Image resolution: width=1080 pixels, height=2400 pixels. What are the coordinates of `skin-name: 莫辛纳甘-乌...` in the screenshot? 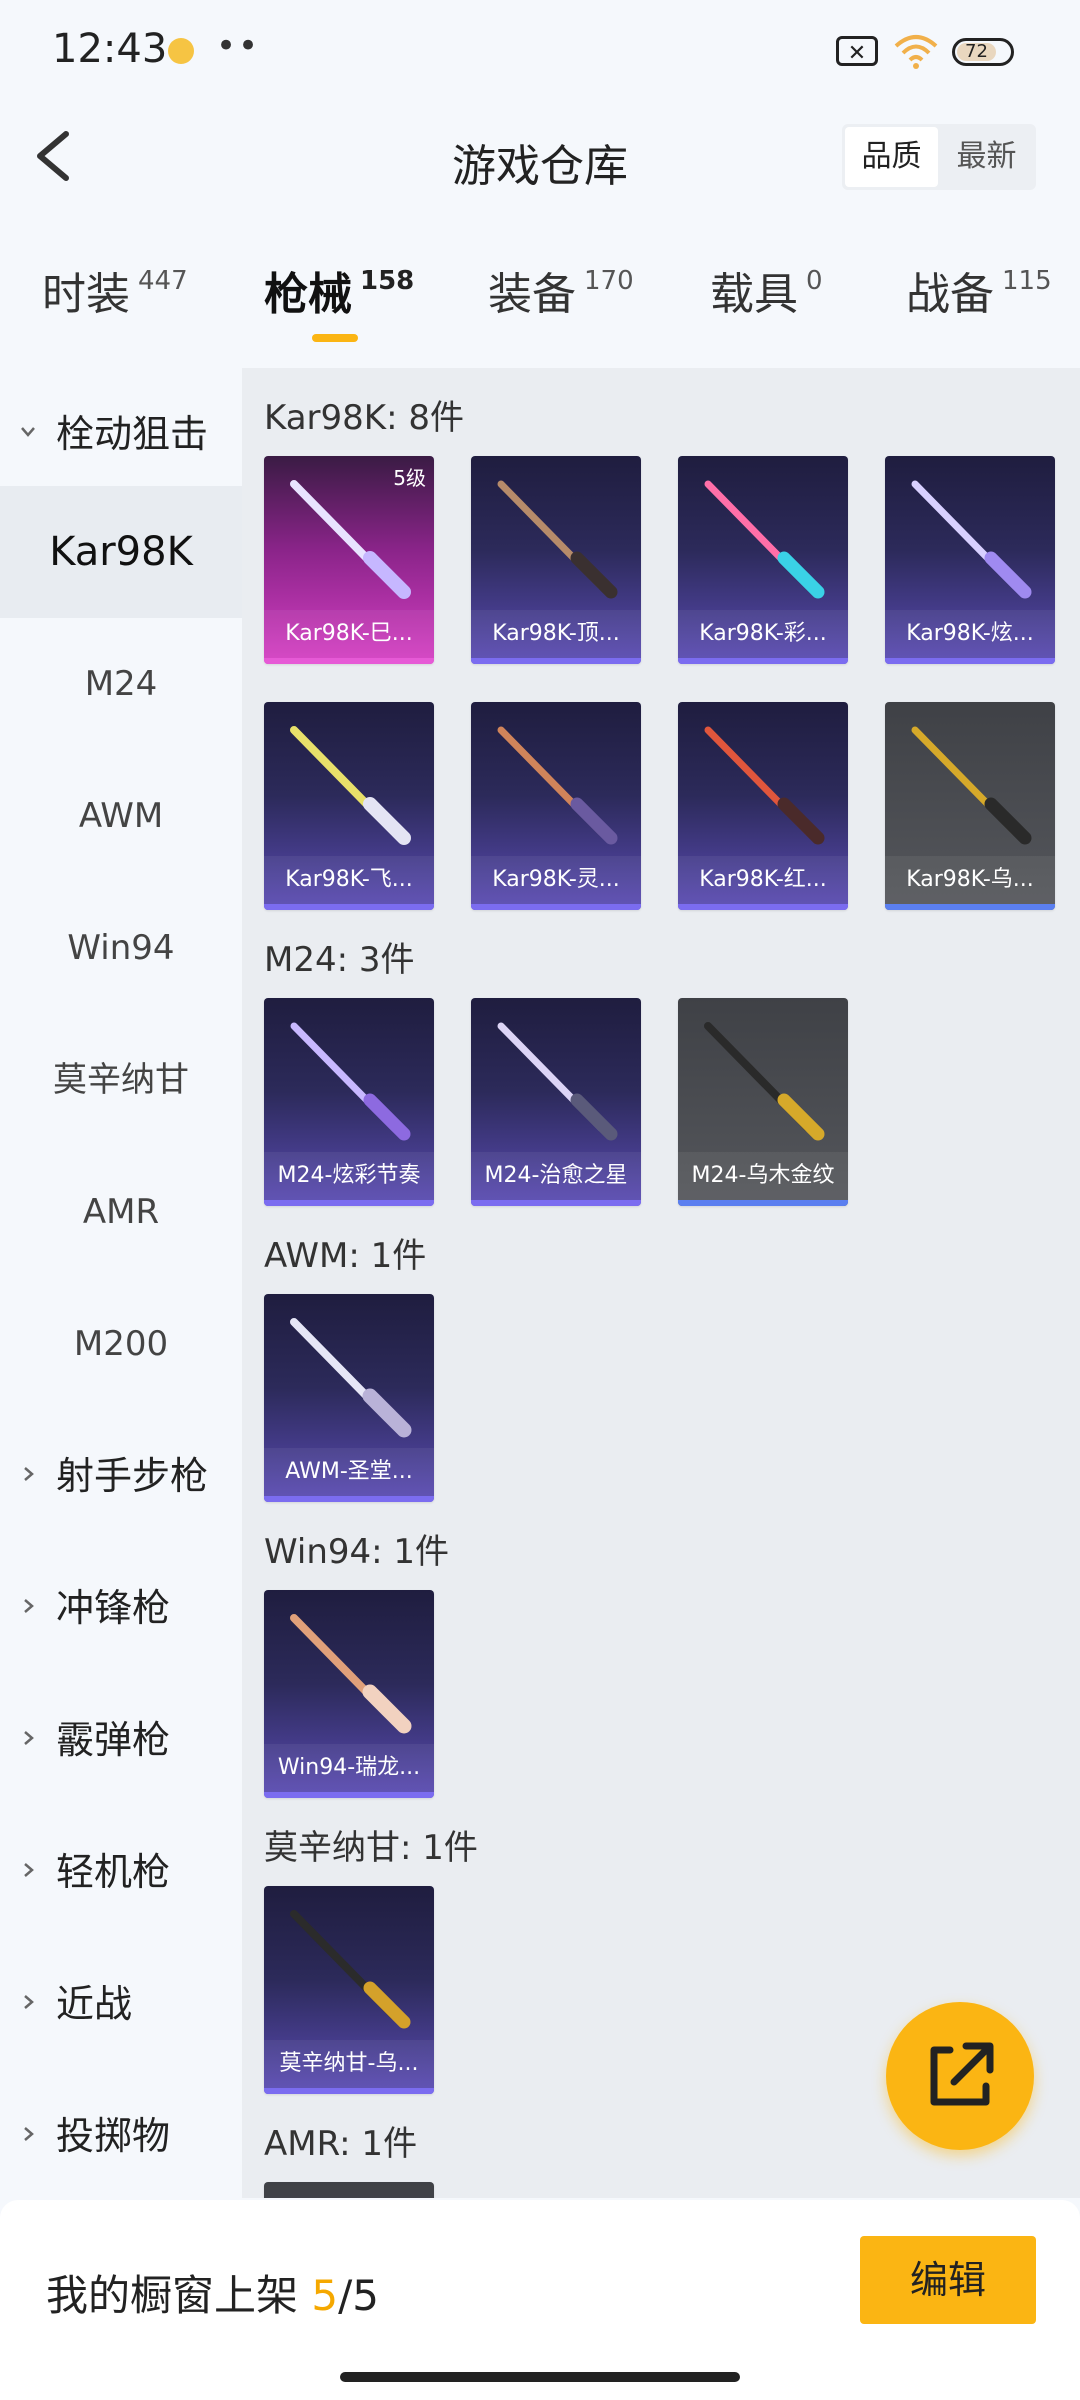 It's located at (349, 2064).